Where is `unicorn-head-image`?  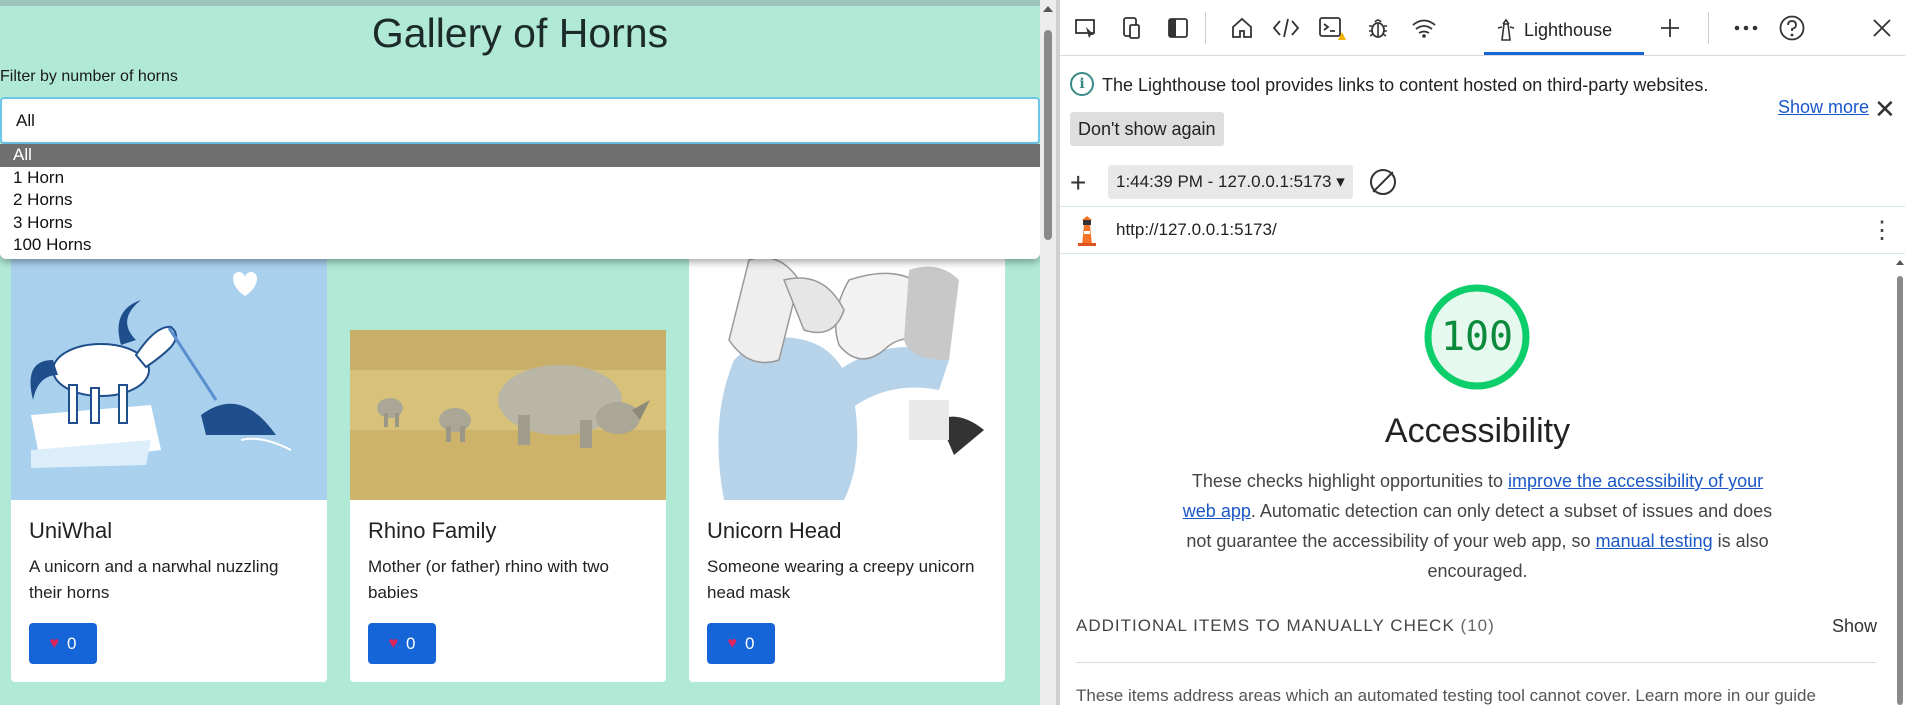 unicorn-head-image is located at coordinates (847, 375).